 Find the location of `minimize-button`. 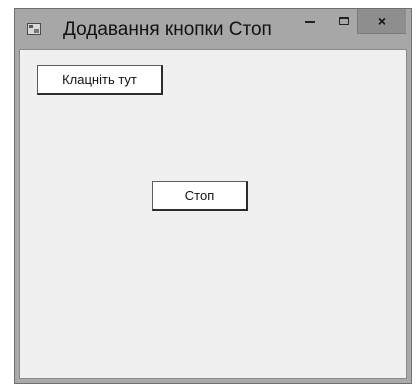

minimize-button is located at coordinates (310, 21).